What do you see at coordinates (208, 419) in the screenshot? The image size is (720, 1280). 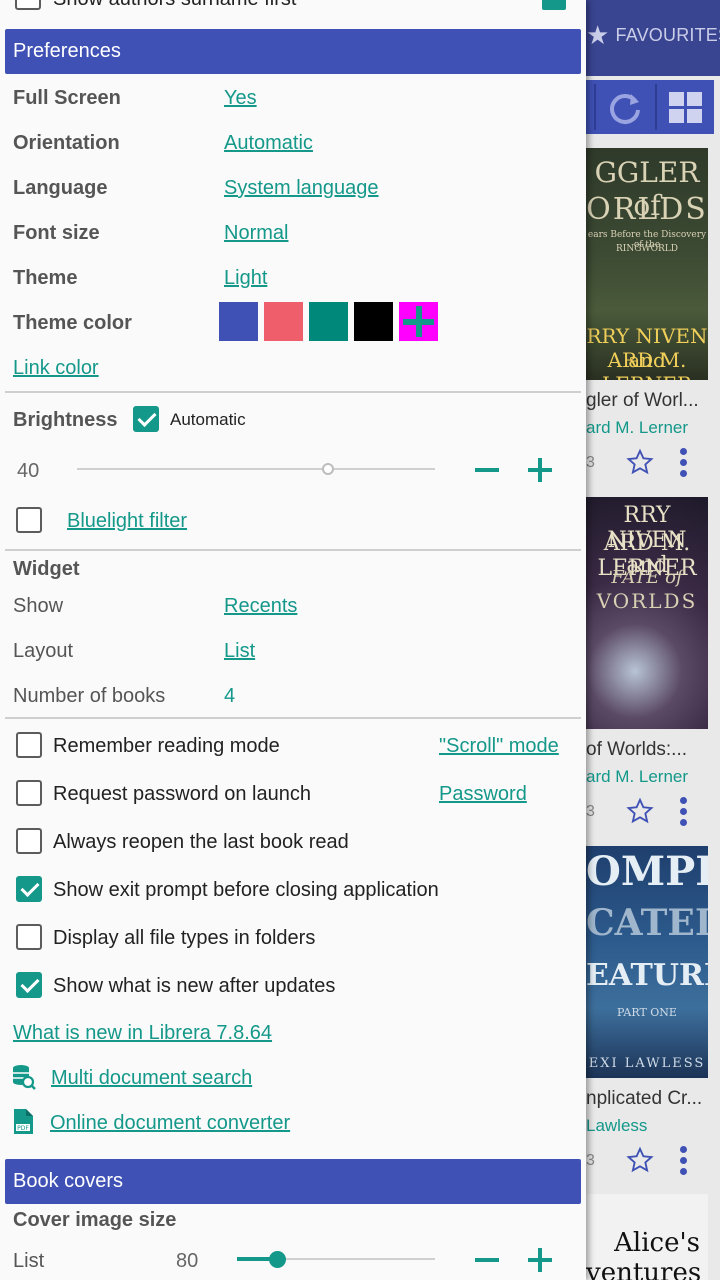 I see `brightness-auto-label: Automatic` at bounding box center [208, 419].